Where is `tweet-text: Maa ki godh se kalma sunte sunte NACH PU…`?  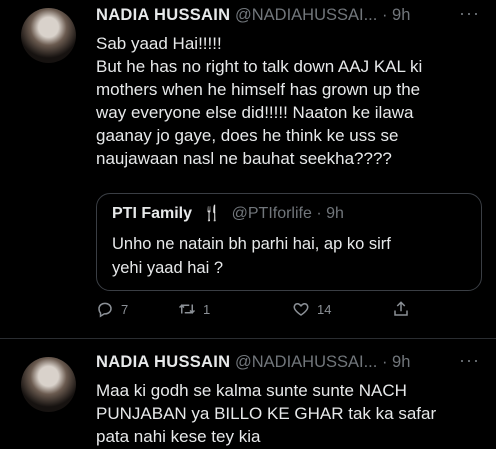
tweet-text: Maa ki godh se kalma sunte sunte NACH PU… is located at coordinates (292, 413).